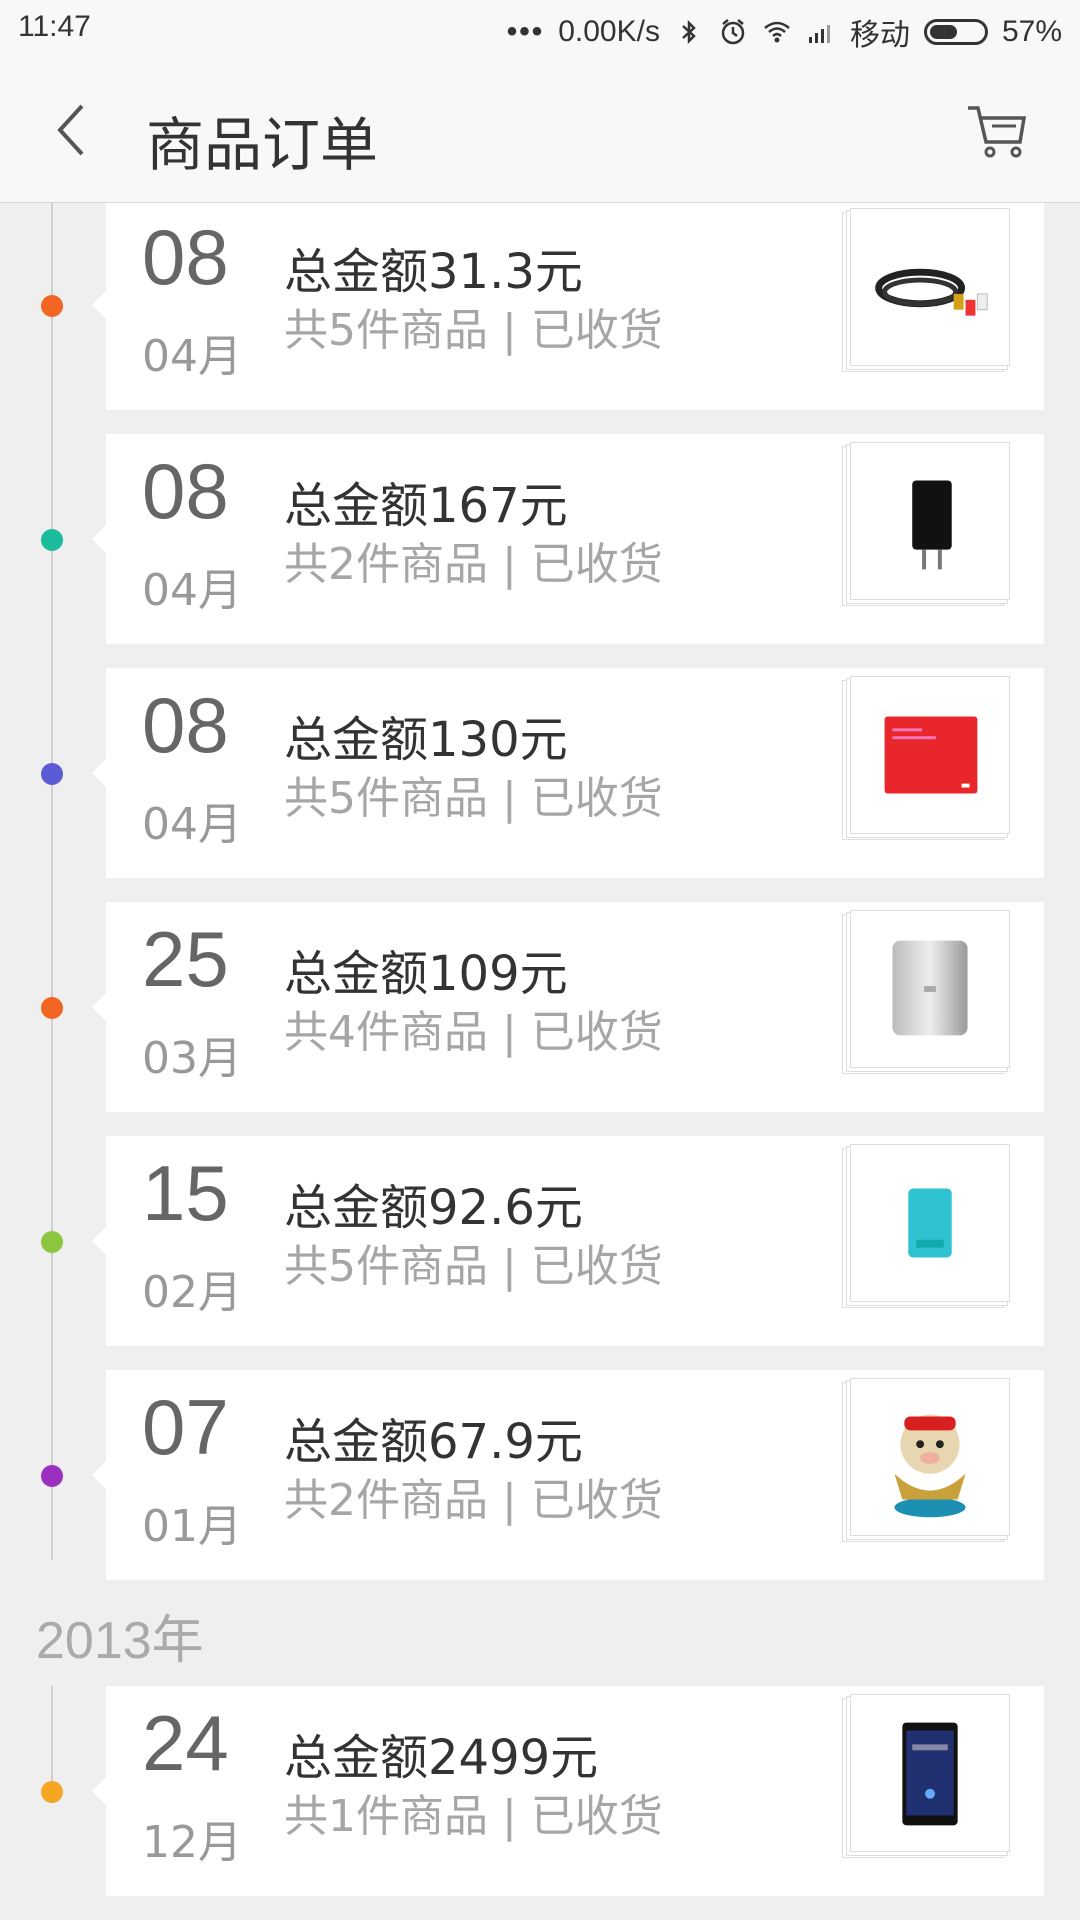 This screenshot has height=1920, width=1080. Describe the element at coordinates (733, 32) in the screenshot. I see `alarm-icon` at that location.